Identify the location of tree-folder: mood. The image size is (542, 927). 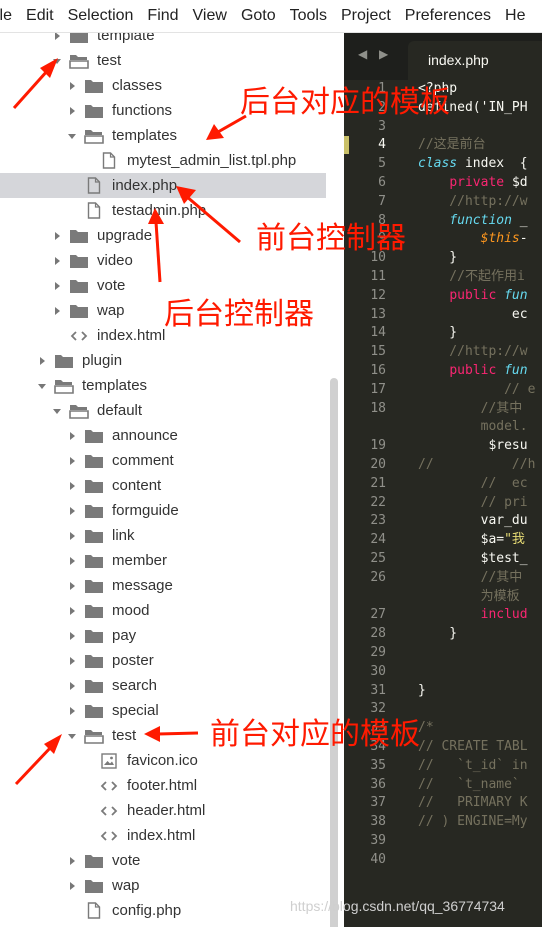
(165, 610).